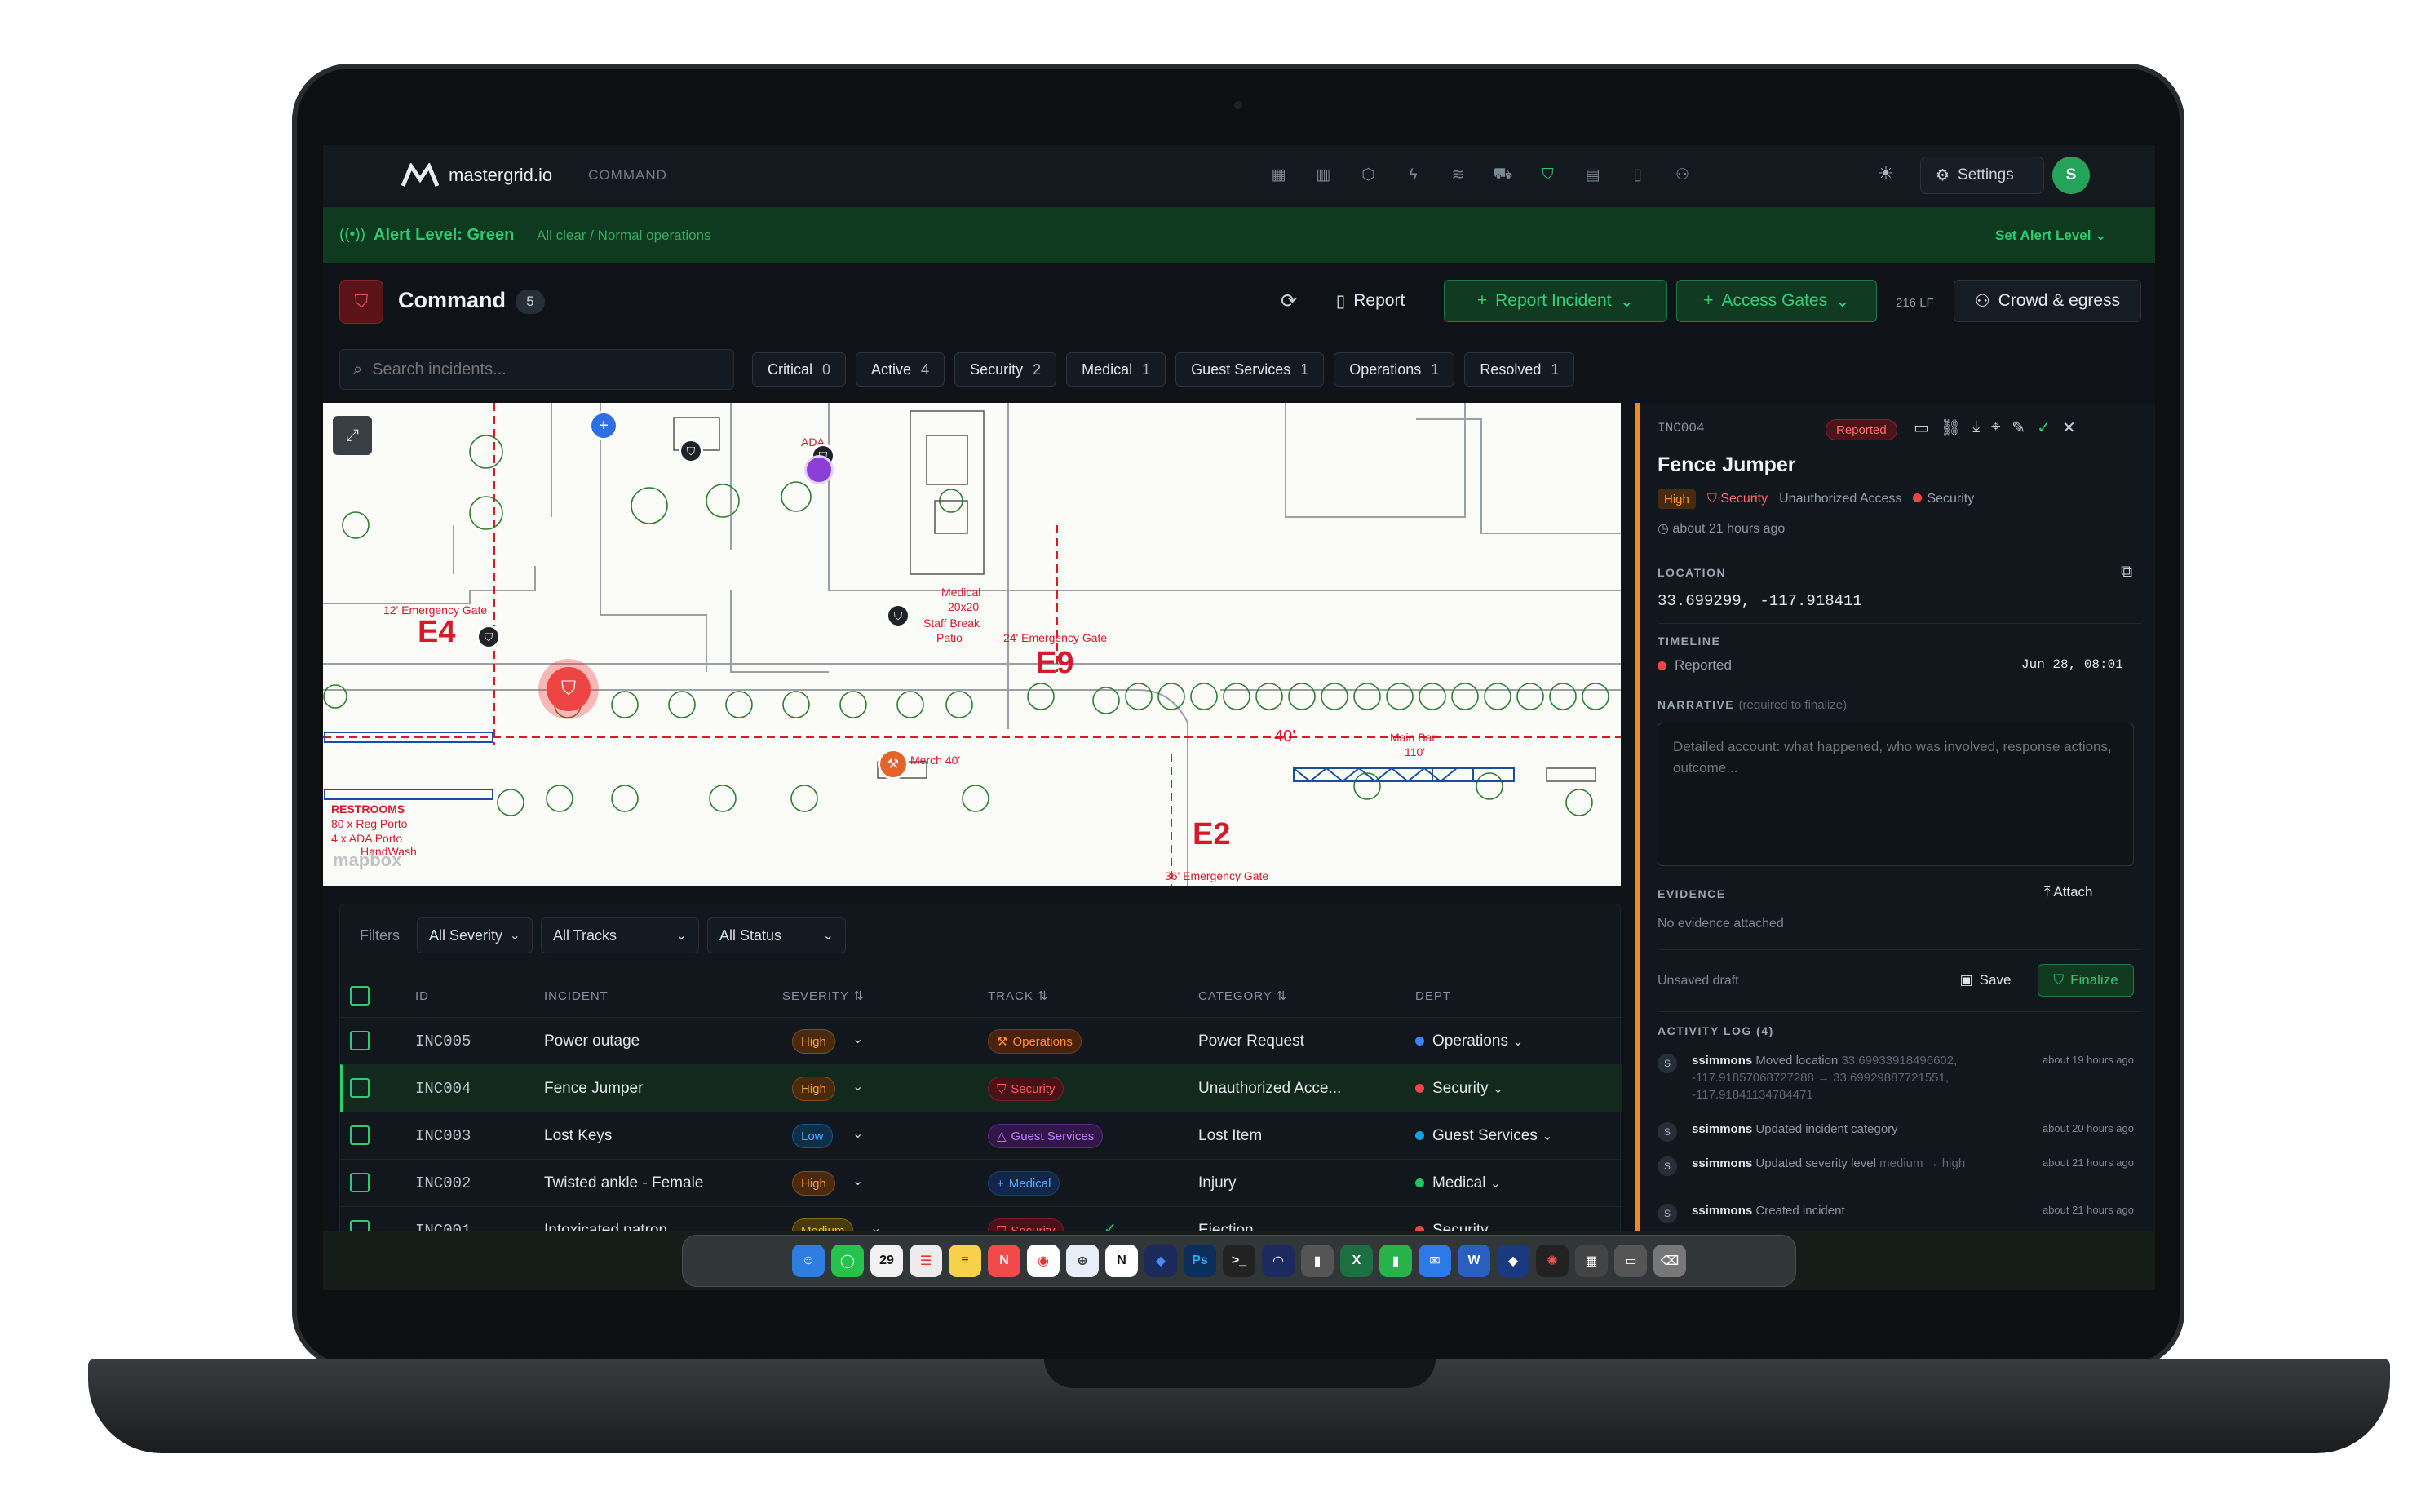 The height and width of the screenshot is (1512, 2421). I want to click on col-incident: INCIDENT, so click(576, 996).